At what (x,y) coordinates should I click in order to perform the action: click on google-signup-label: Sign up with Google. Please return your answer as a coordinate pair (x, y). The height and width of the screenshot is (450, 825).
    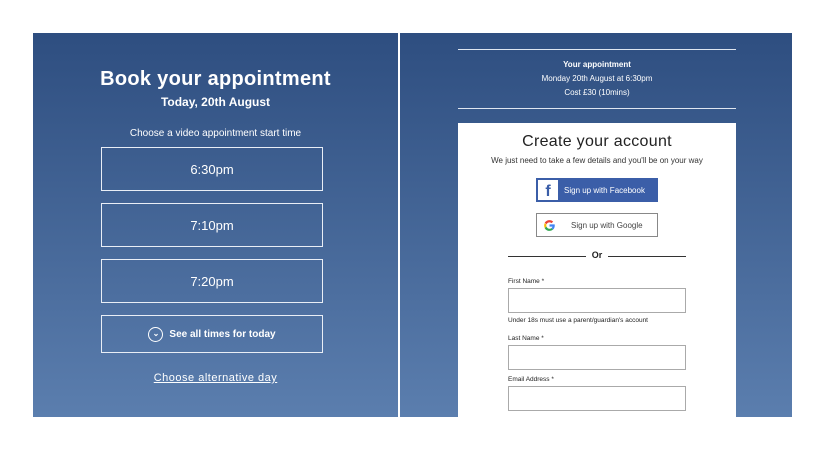
    Looking at the image, I should click on (607, 225).